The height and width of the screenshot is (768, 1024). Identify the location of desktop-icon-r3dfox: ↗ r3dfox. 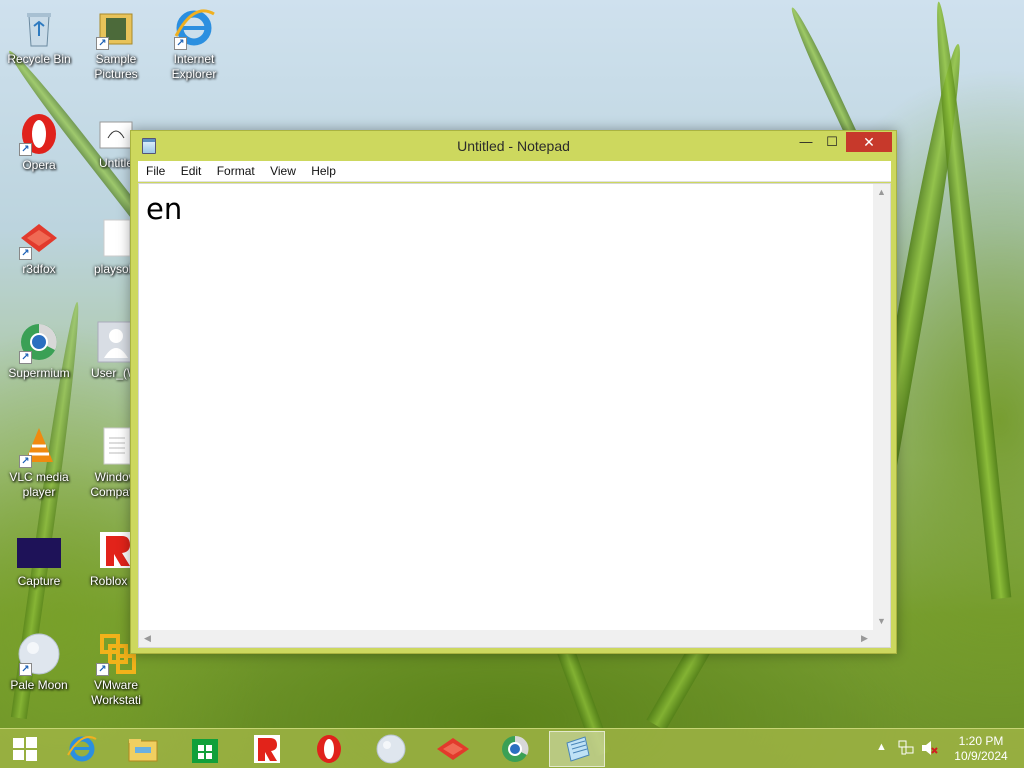
(39, 246).